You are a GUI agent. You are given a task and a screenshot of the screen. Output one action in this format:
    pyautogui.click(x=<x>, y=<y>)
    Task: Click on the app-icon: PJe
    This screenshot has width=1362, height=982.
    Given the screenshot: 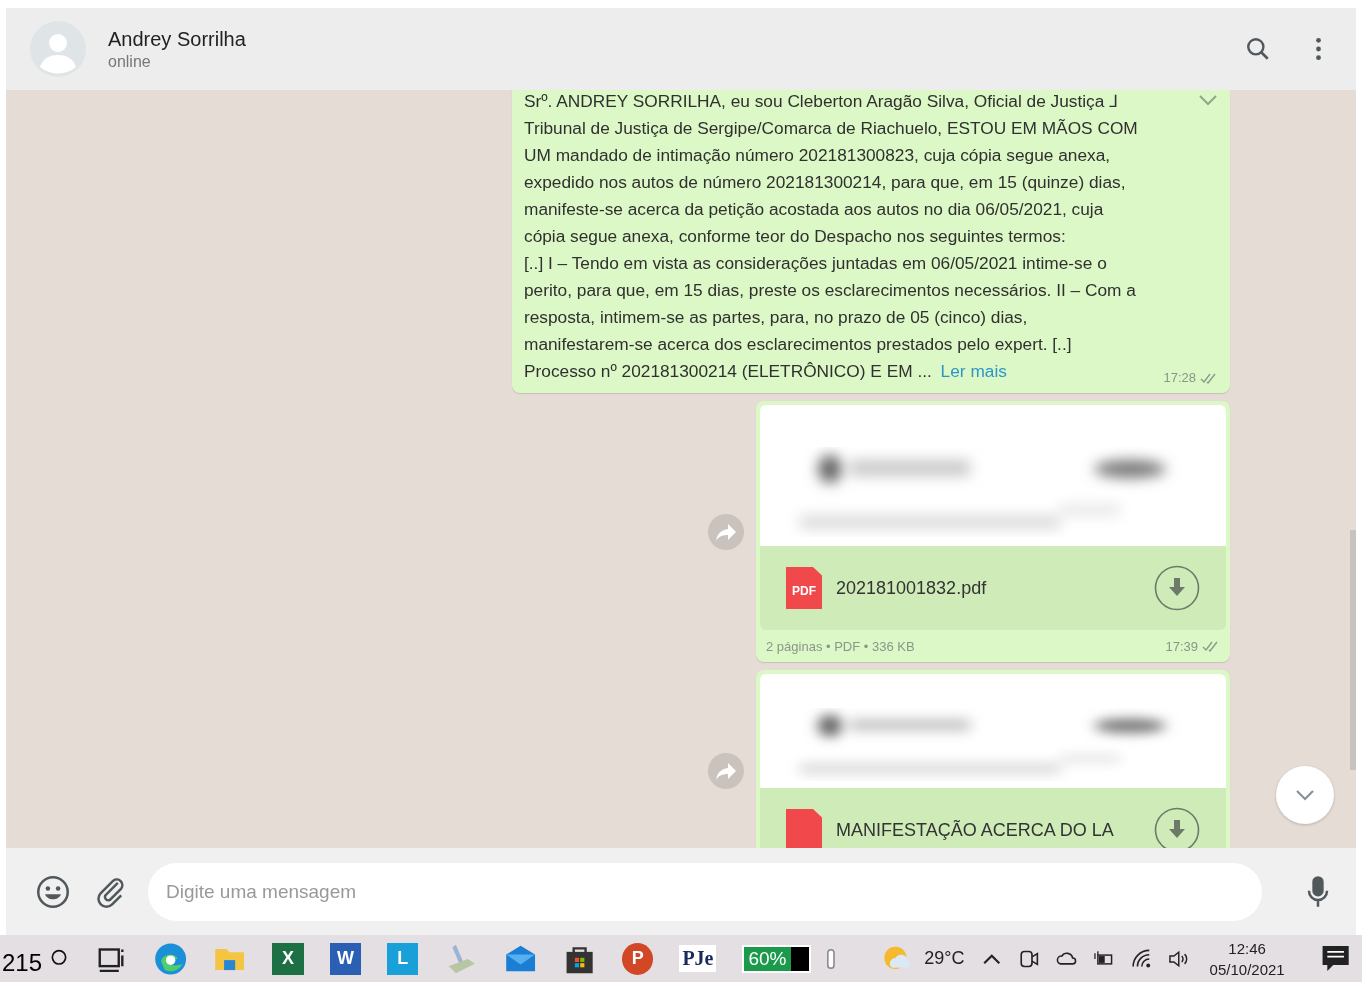 What is the action you would take?
    pyautogui.click(x=698, y=958)
    